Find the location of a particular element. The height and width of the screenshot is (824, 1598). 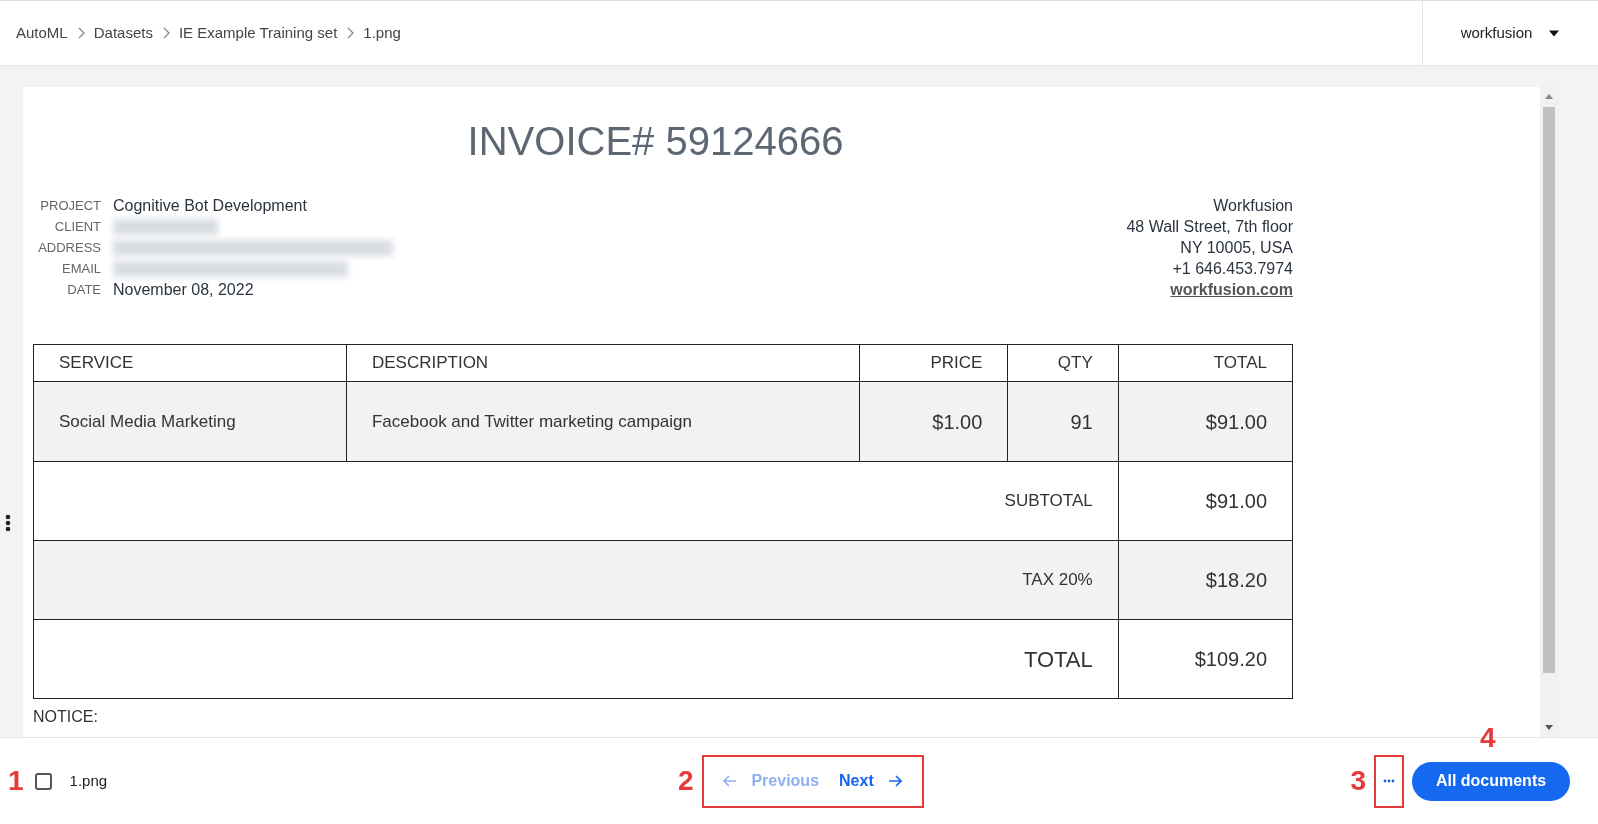

annotation-number: 4 is located at coordinates (1488, 738).